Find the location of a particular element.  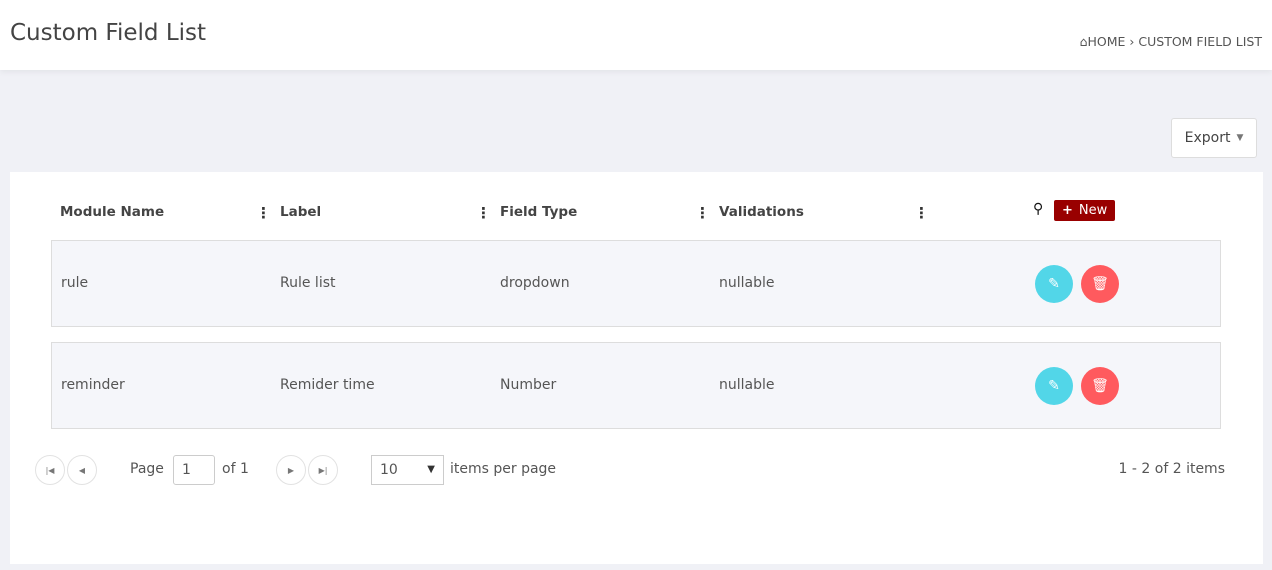

cell-module: reminder is located at coordinates (93, 385).